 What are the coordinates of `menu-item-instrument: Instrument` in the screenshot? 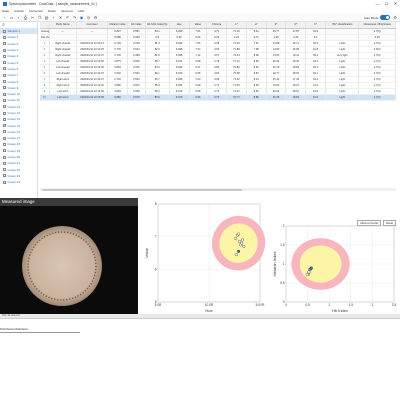 It's located at (36, 11).